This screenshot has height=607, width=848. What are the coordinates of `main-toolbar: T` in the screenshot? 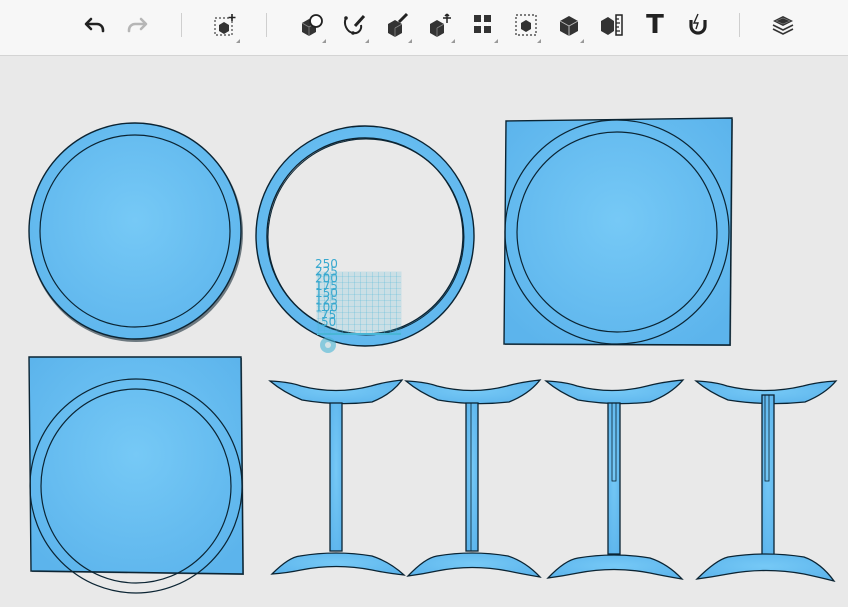 It's located at (424, 28).